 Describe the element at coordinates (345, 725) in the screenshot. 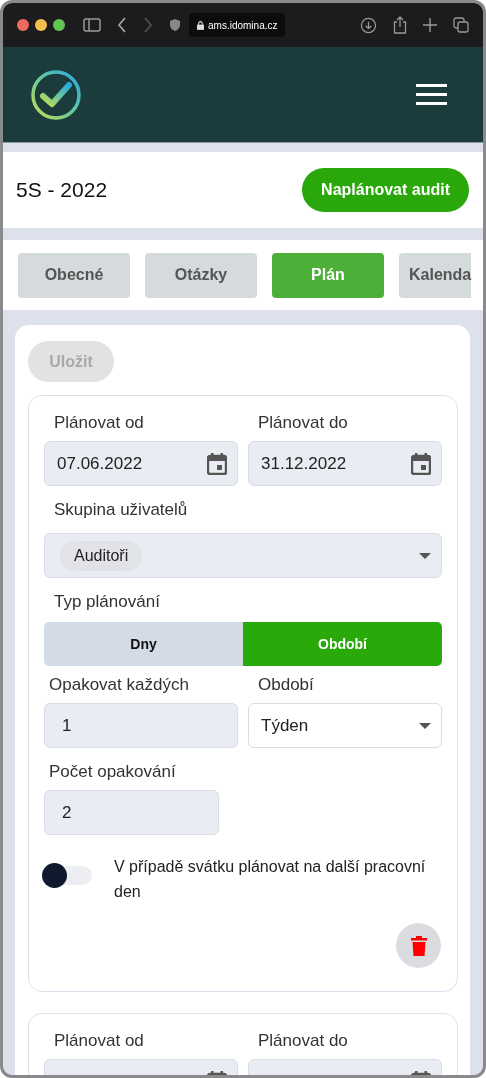

I see `period-select: Týden` at that location.